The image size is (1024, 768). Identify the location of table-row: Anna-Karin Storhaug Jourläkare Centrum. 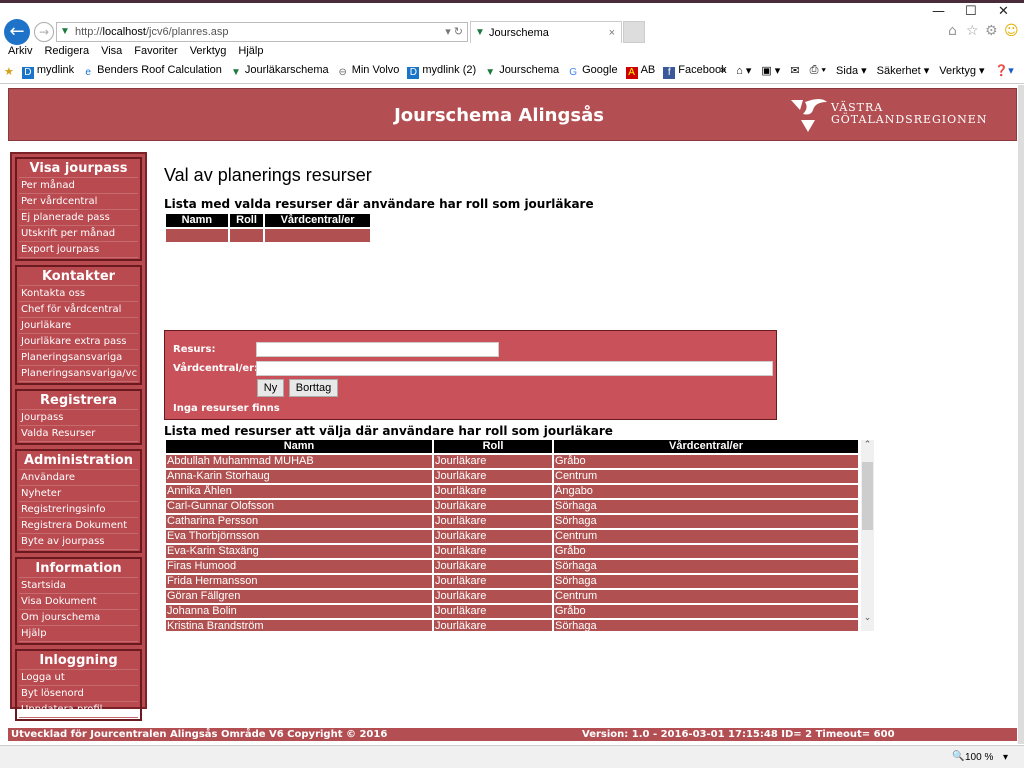
(512, 476).